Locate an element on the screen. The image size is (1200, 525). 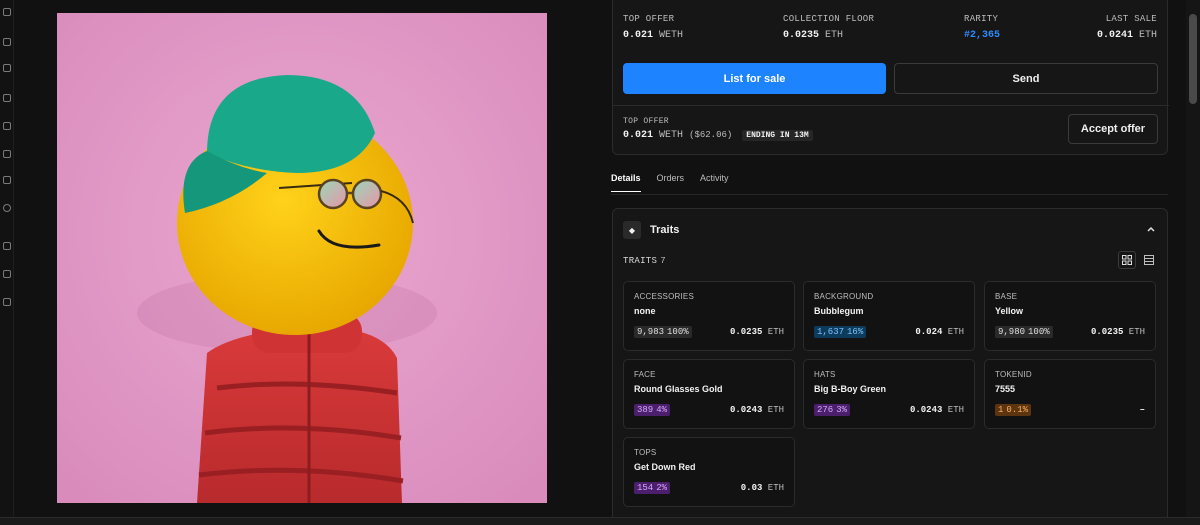
stat-value: 0.021 WETH is located at coordinates (653, 35).